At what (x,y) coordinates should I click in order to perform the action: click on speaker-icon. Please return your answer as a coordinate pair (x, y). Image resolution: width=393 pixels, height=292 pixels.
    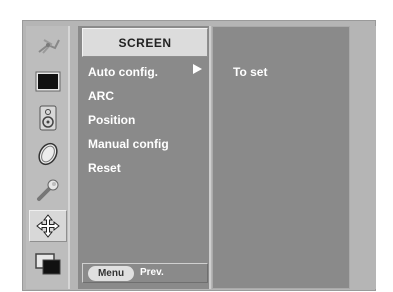
    Looking at the image, I should click on (48, 118).